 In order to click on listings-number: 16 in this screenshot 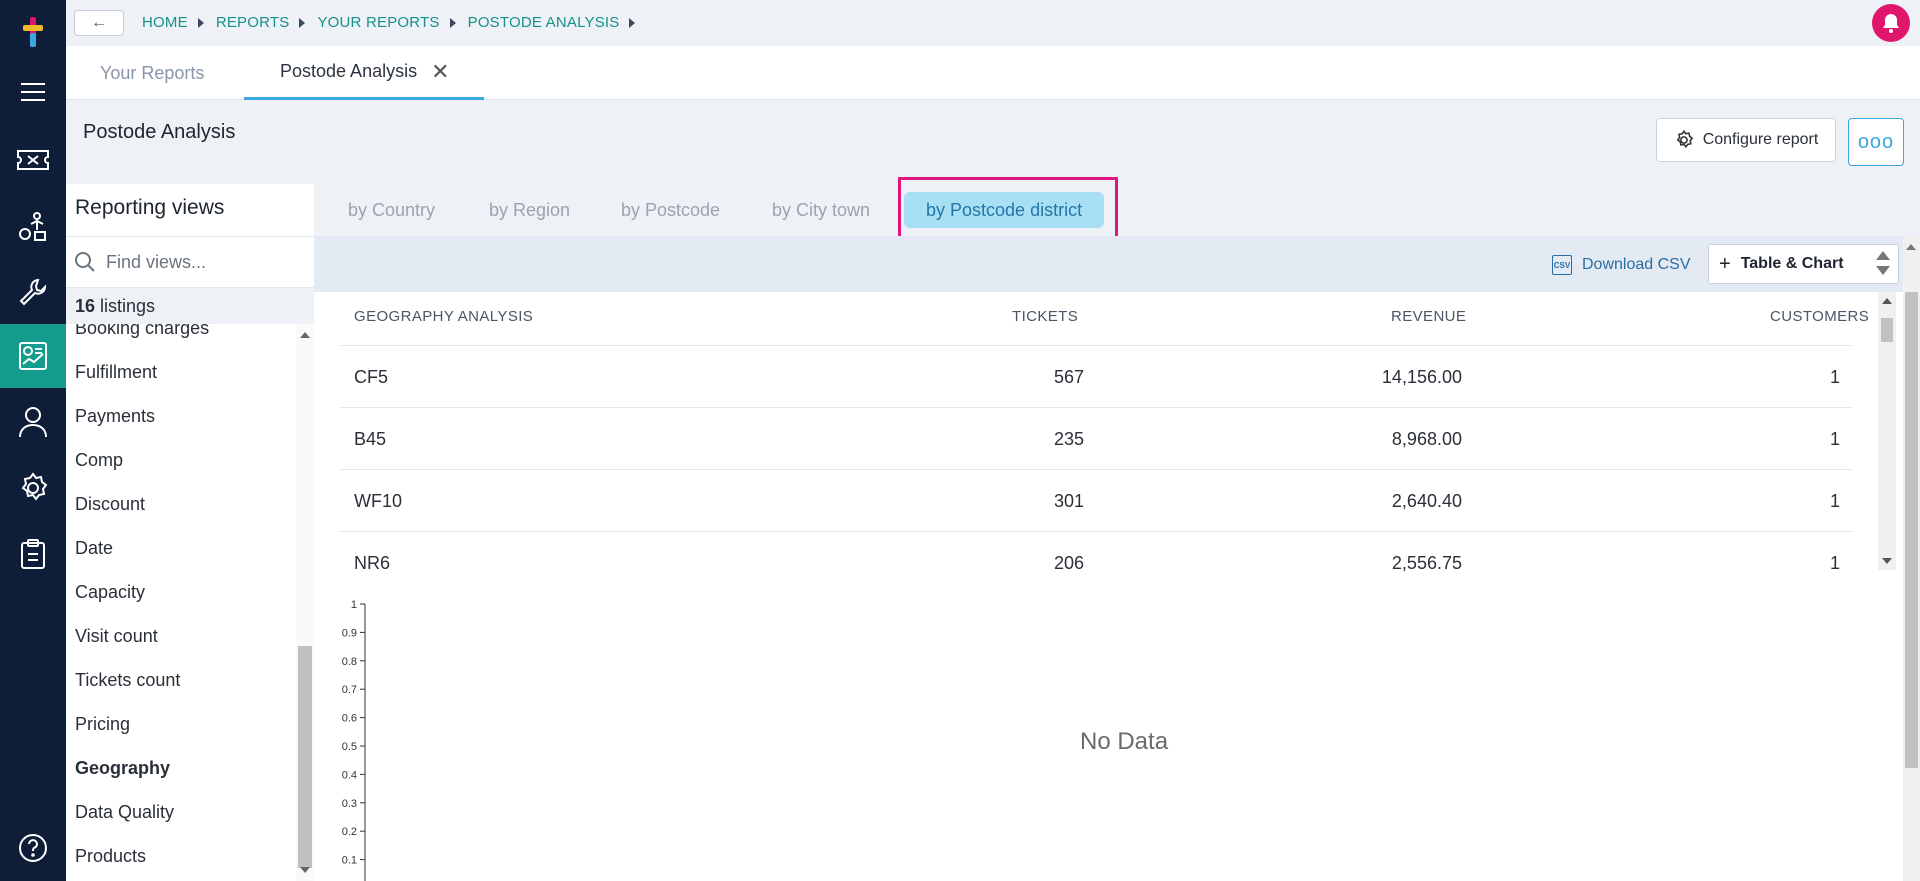, I will do `click(85, 306)`.